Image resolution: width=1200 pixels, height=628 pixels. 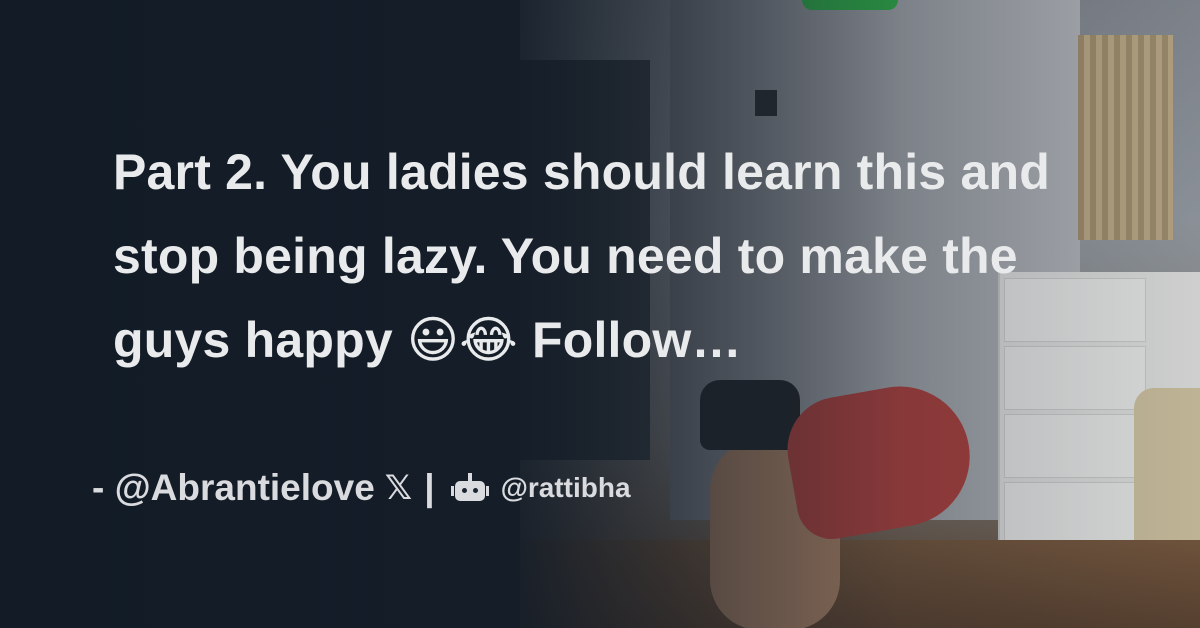 What do you see at coordinates (398, 488) in the screenshot?
I see `x-logo-icon: 𝕏` at bounding box center [398, 488].